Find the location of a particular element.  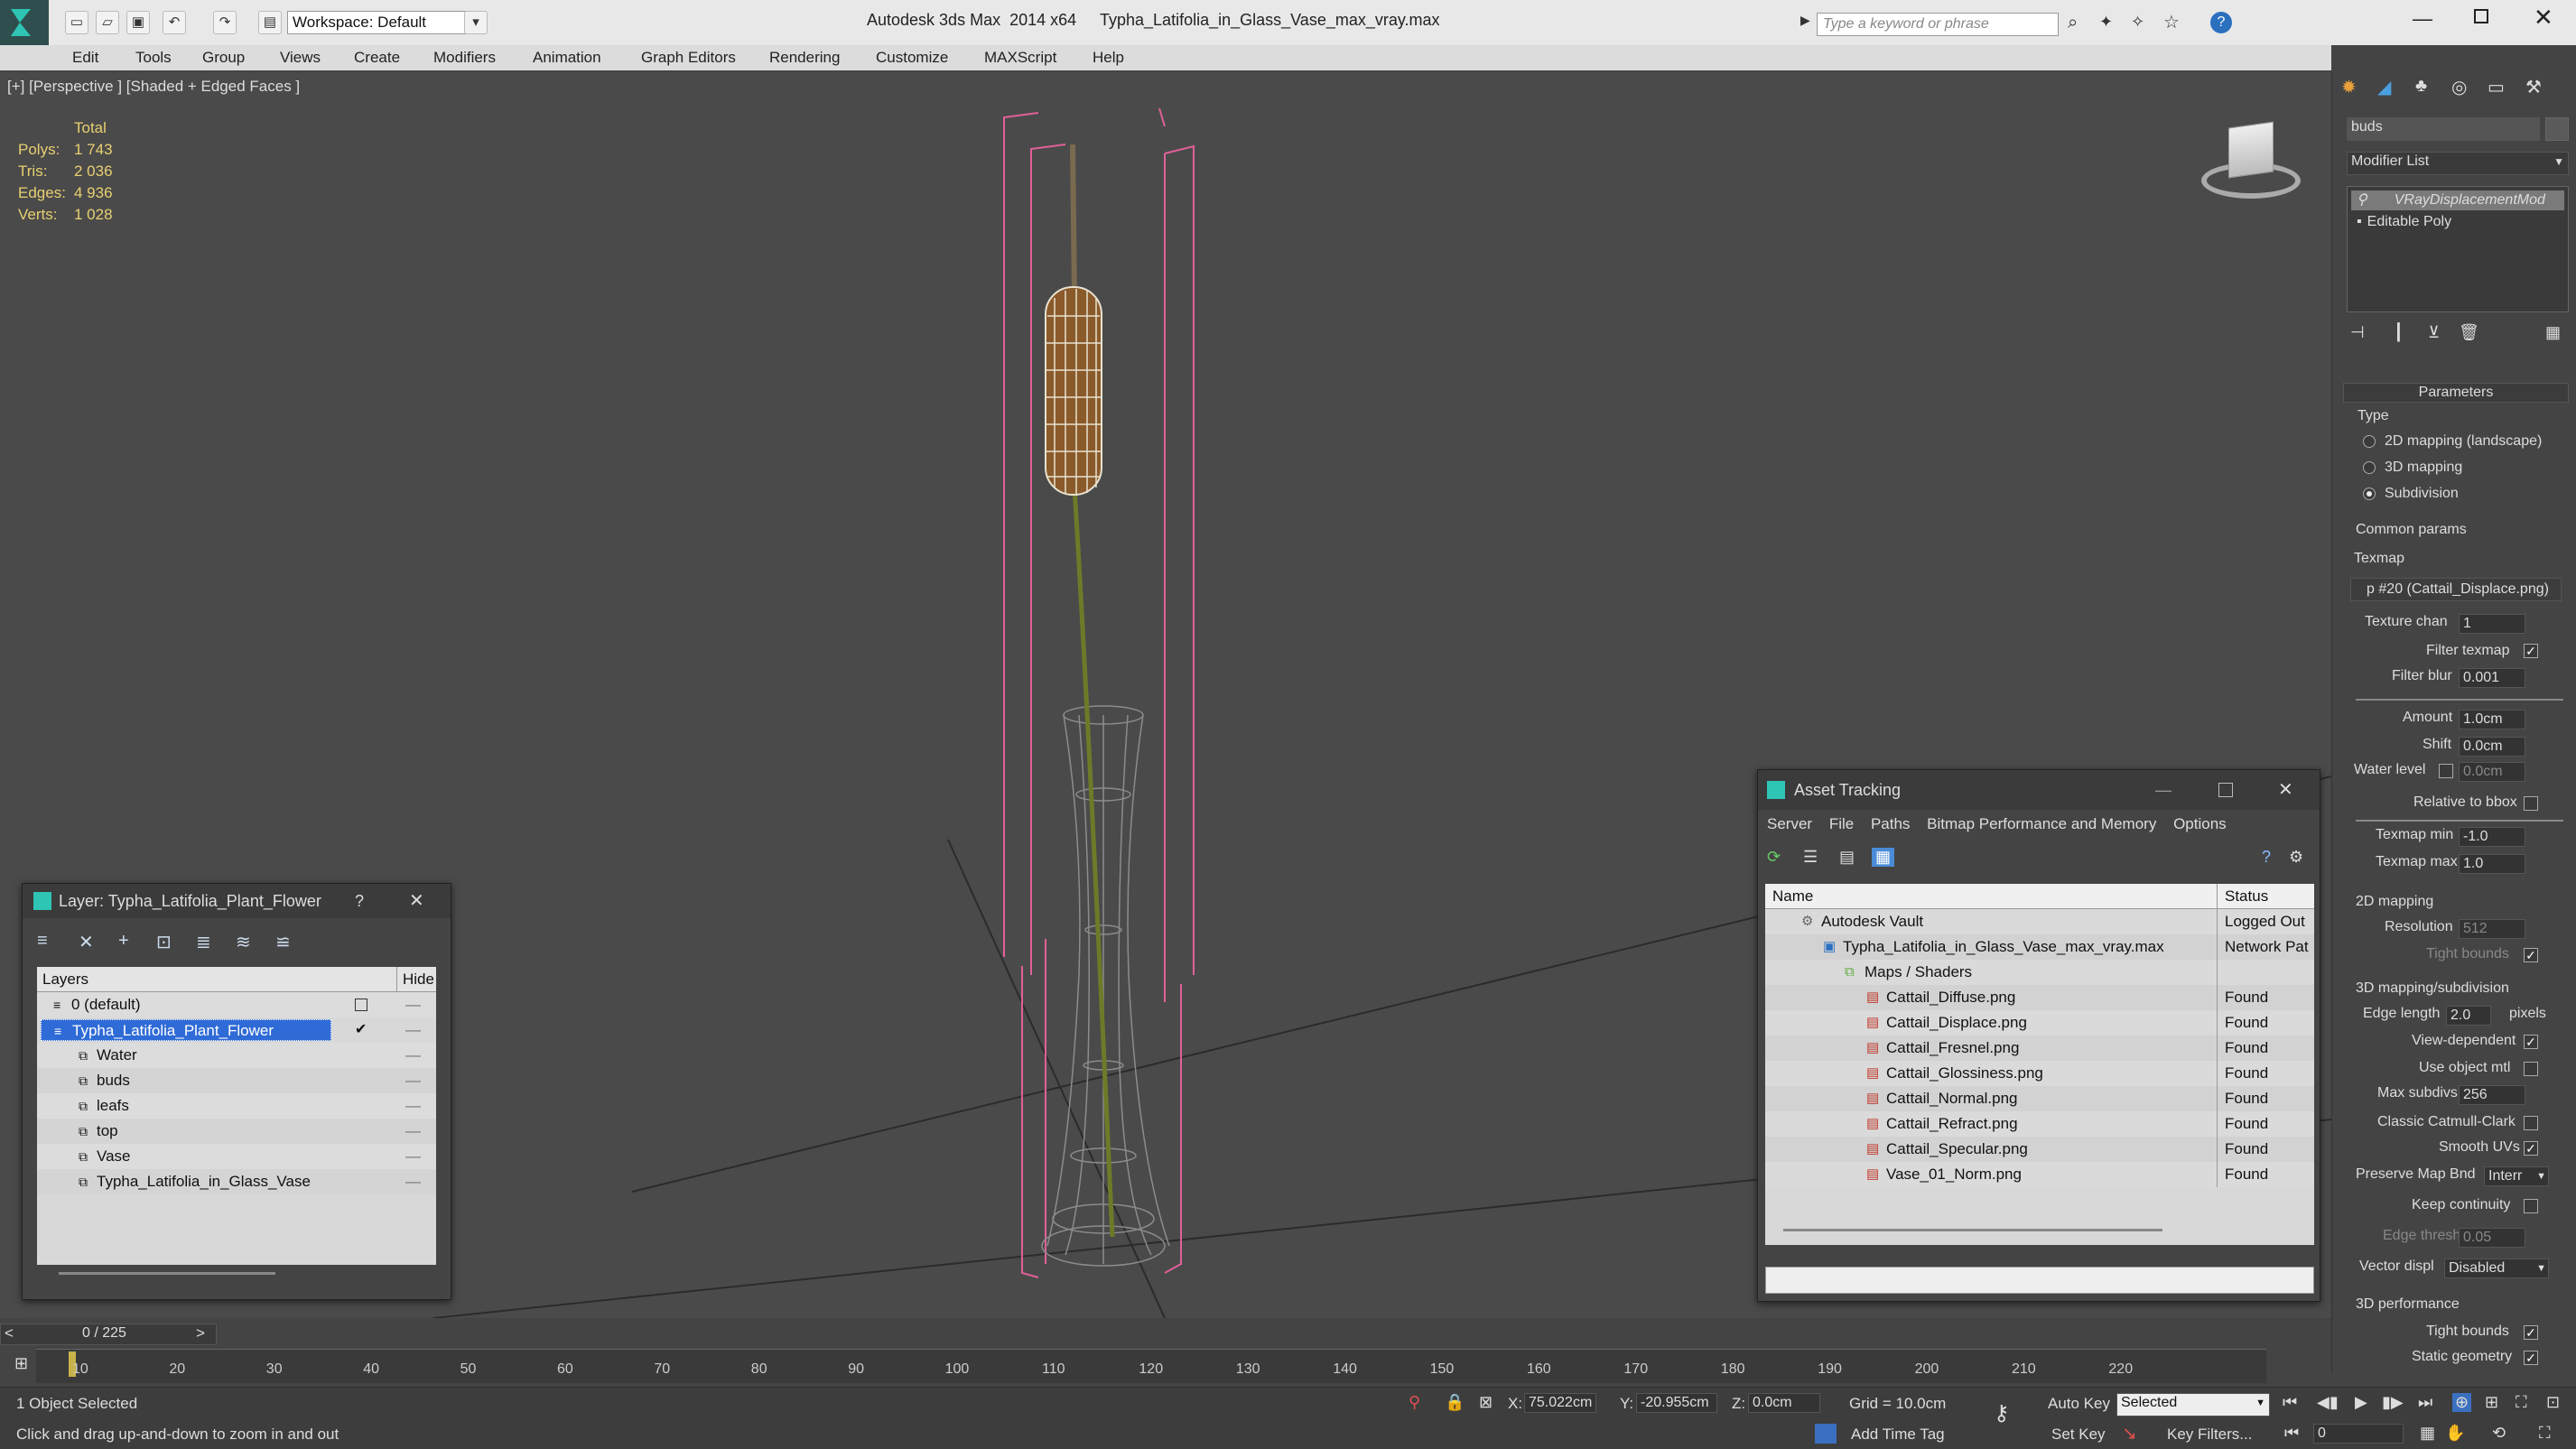

y-coordinate-field: -20.955cm is located at coordinates (1676, 1403).